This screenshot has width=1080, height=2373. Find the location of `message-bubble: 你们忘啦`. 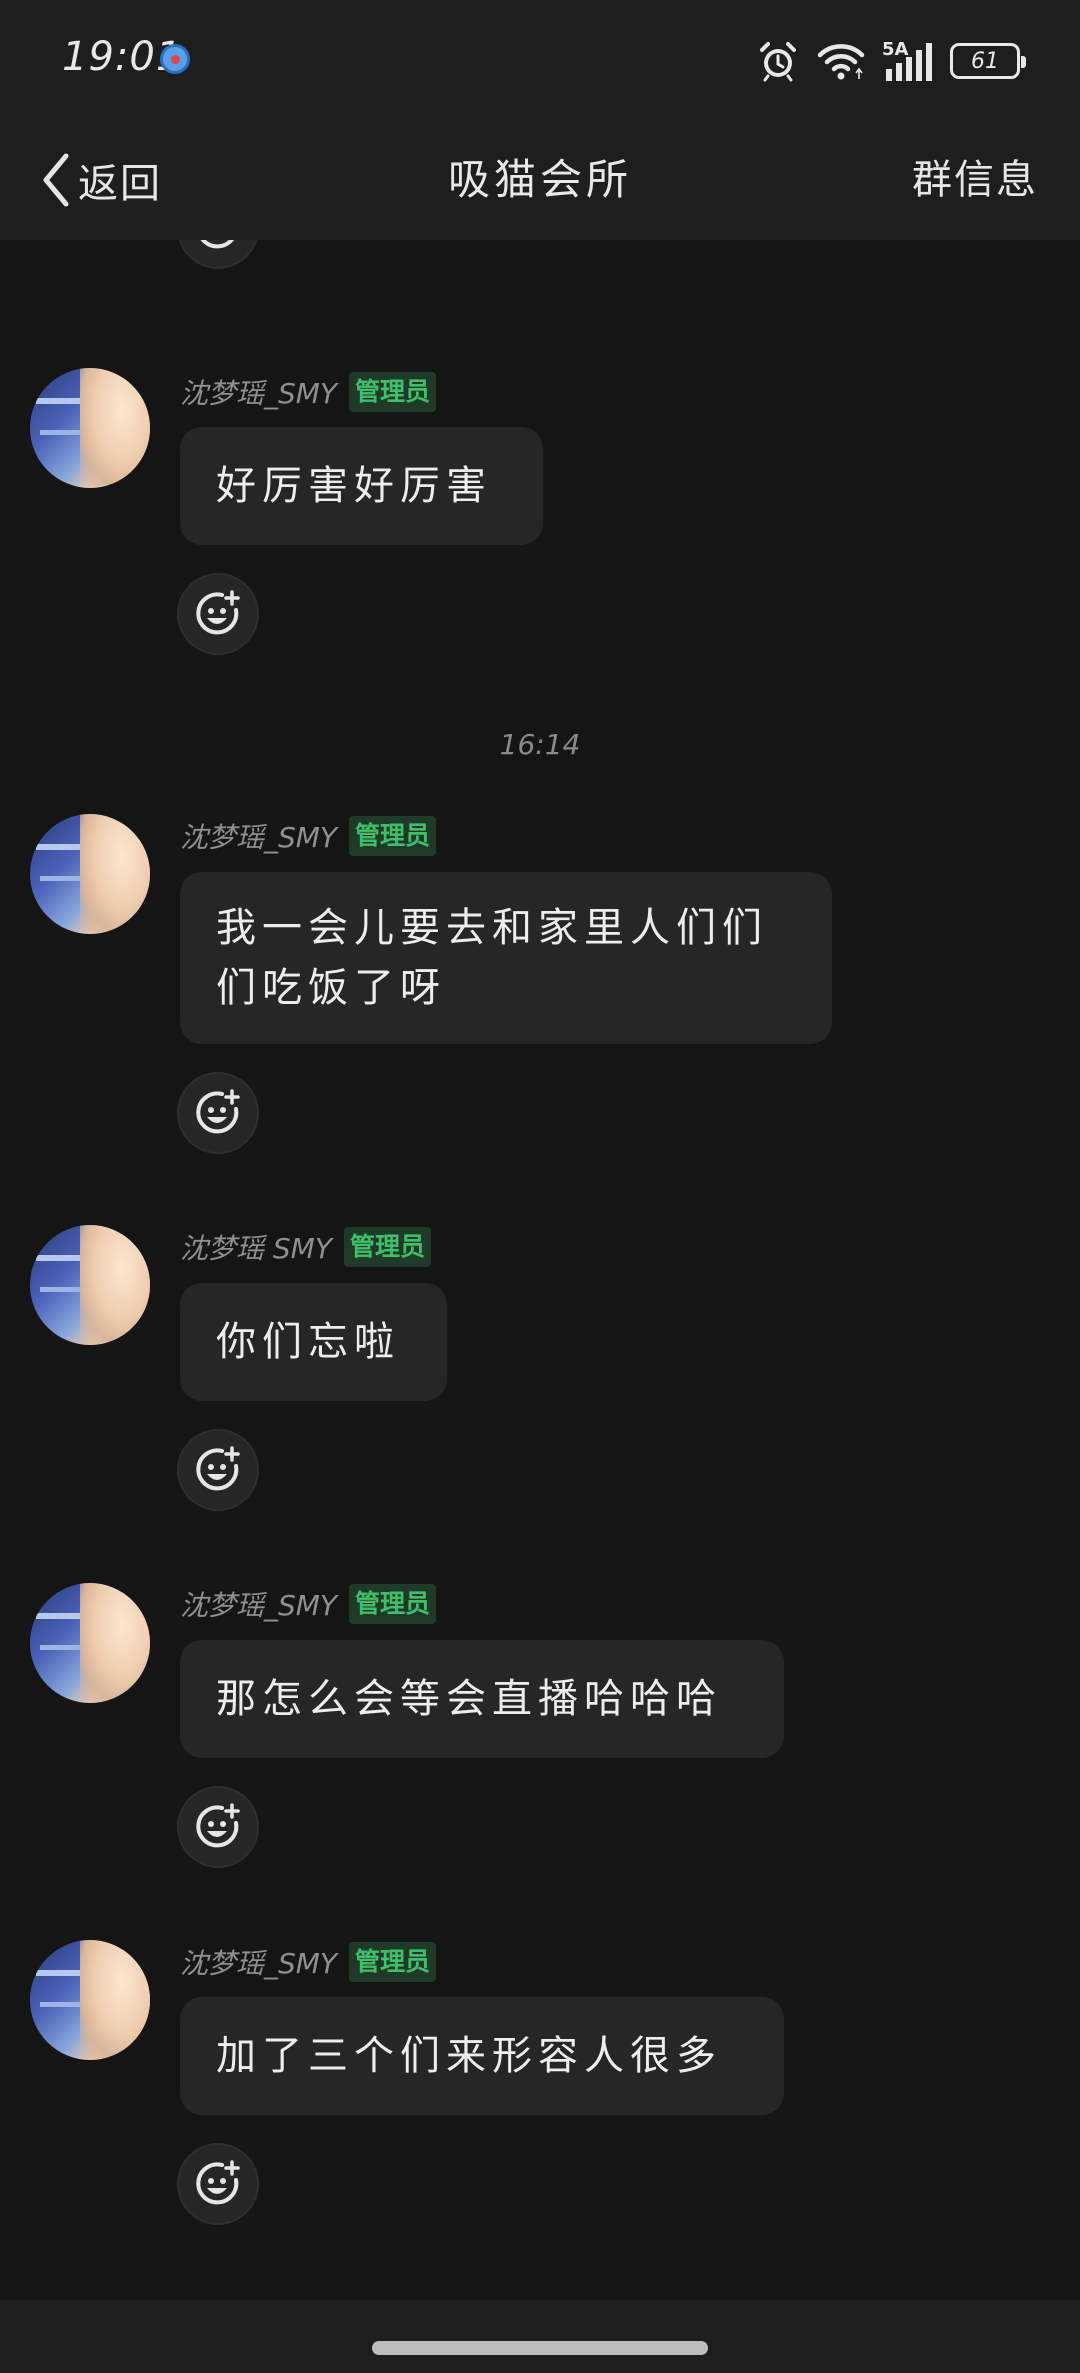

message-bubble: 你们忘啦 is located at coordinates (313, 1342).